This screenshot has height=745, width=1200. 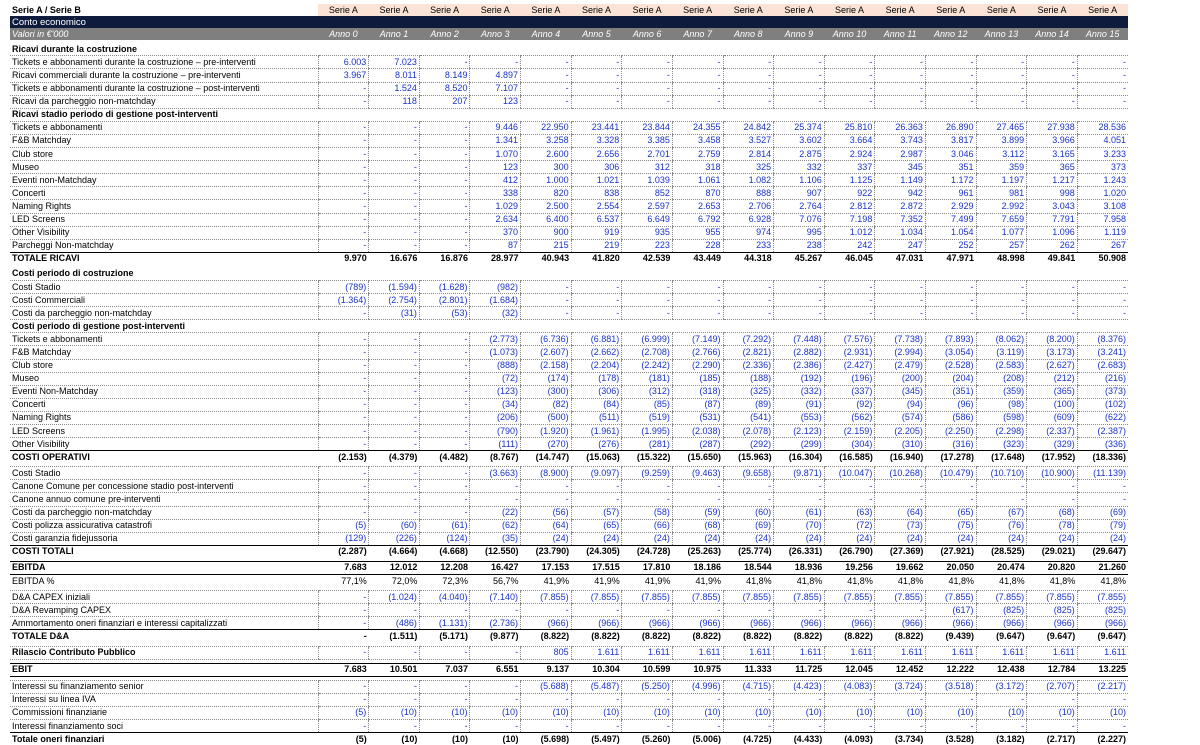 I want to click on value-cell: (6.881), so click(x=596, y=339).